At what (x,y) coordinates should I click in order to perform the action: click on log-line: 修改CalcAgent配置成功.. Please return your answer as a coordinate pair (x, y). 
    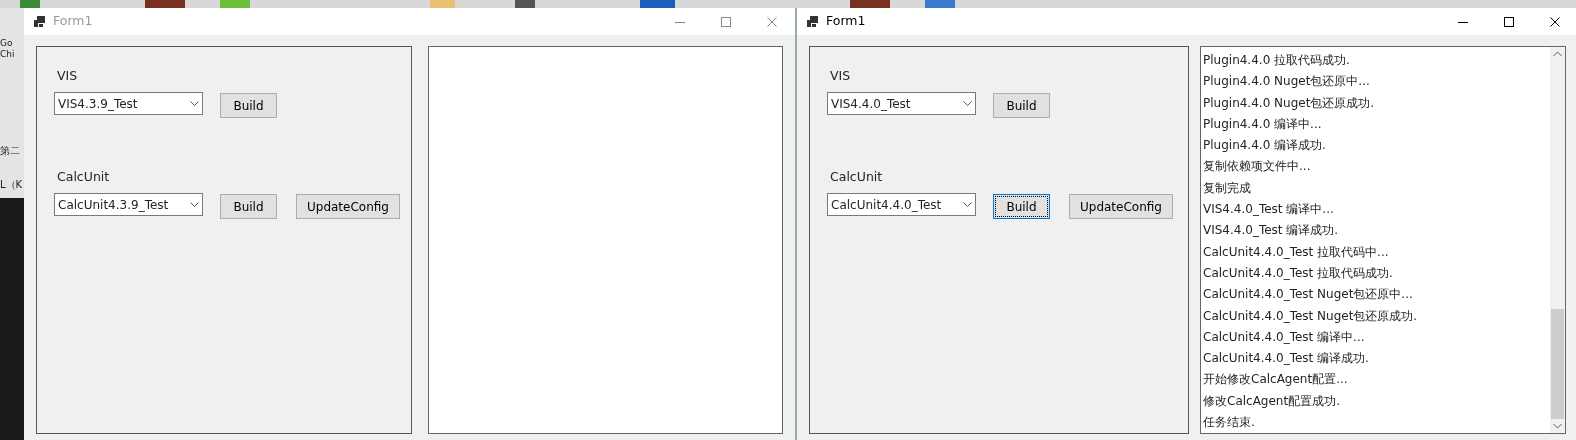
    Looking at the image, I should click on (1271, 401).